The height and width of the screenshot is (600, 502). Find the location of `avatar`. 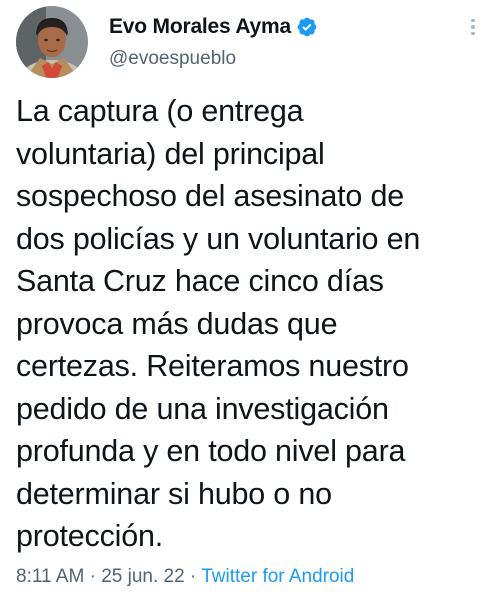

avatar is located at coordinates (52, 42).